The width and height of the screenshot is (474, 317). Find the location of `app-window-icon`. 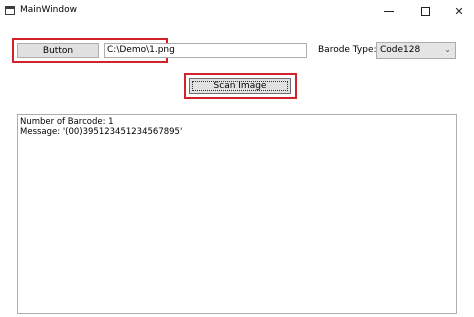

app-window-icon is located at coordinates (10, 10).